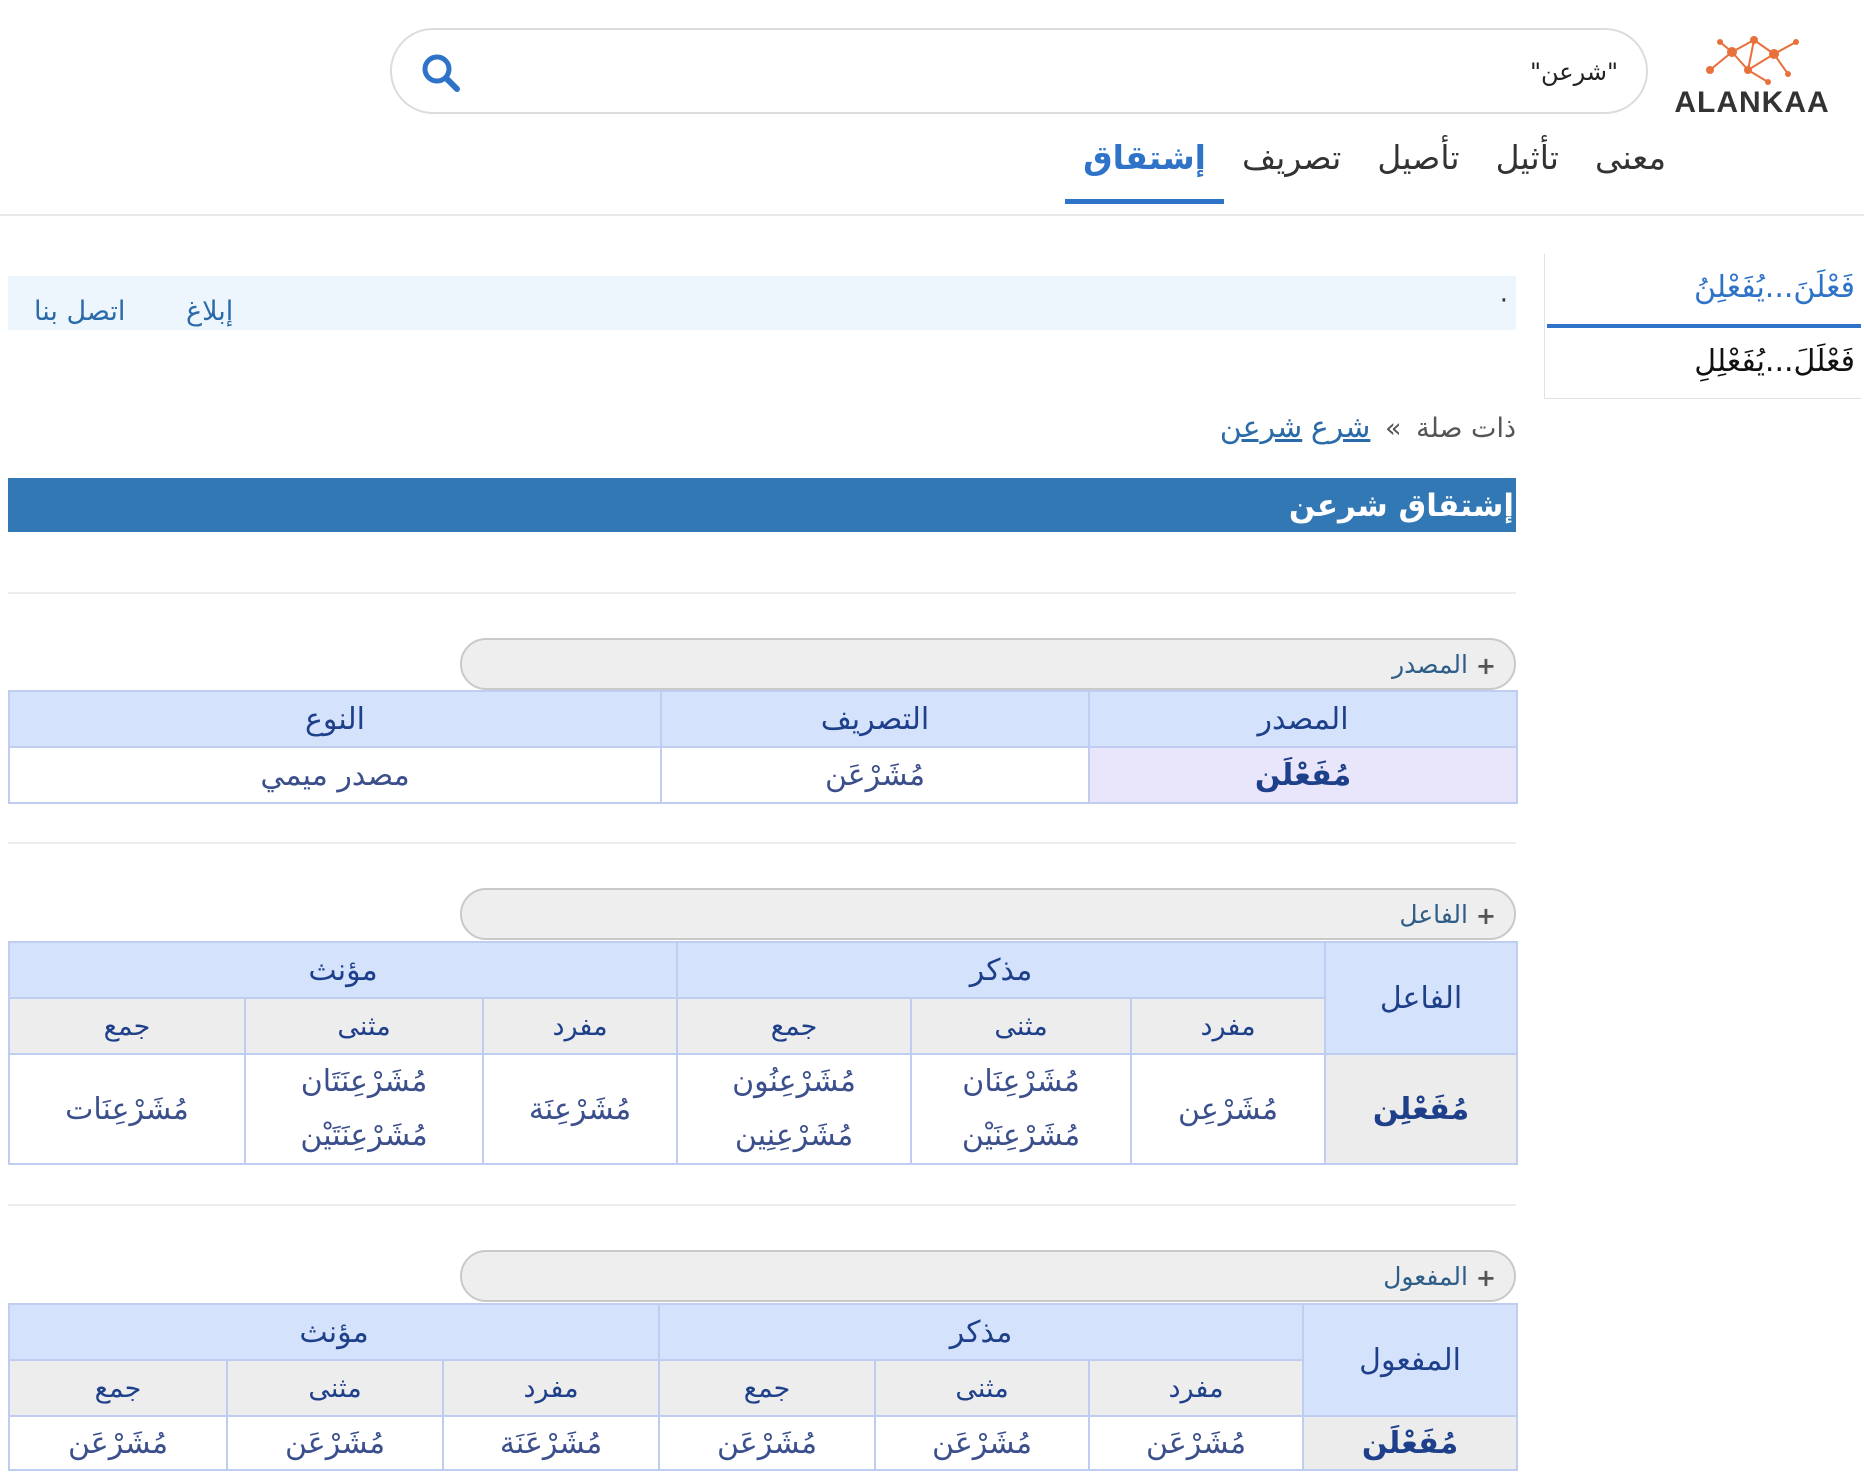  What do you see at coordinates (988, 664) in the screenshot?
I see `masdar-toggle: + المصدر` at bounding box center [988, 664].